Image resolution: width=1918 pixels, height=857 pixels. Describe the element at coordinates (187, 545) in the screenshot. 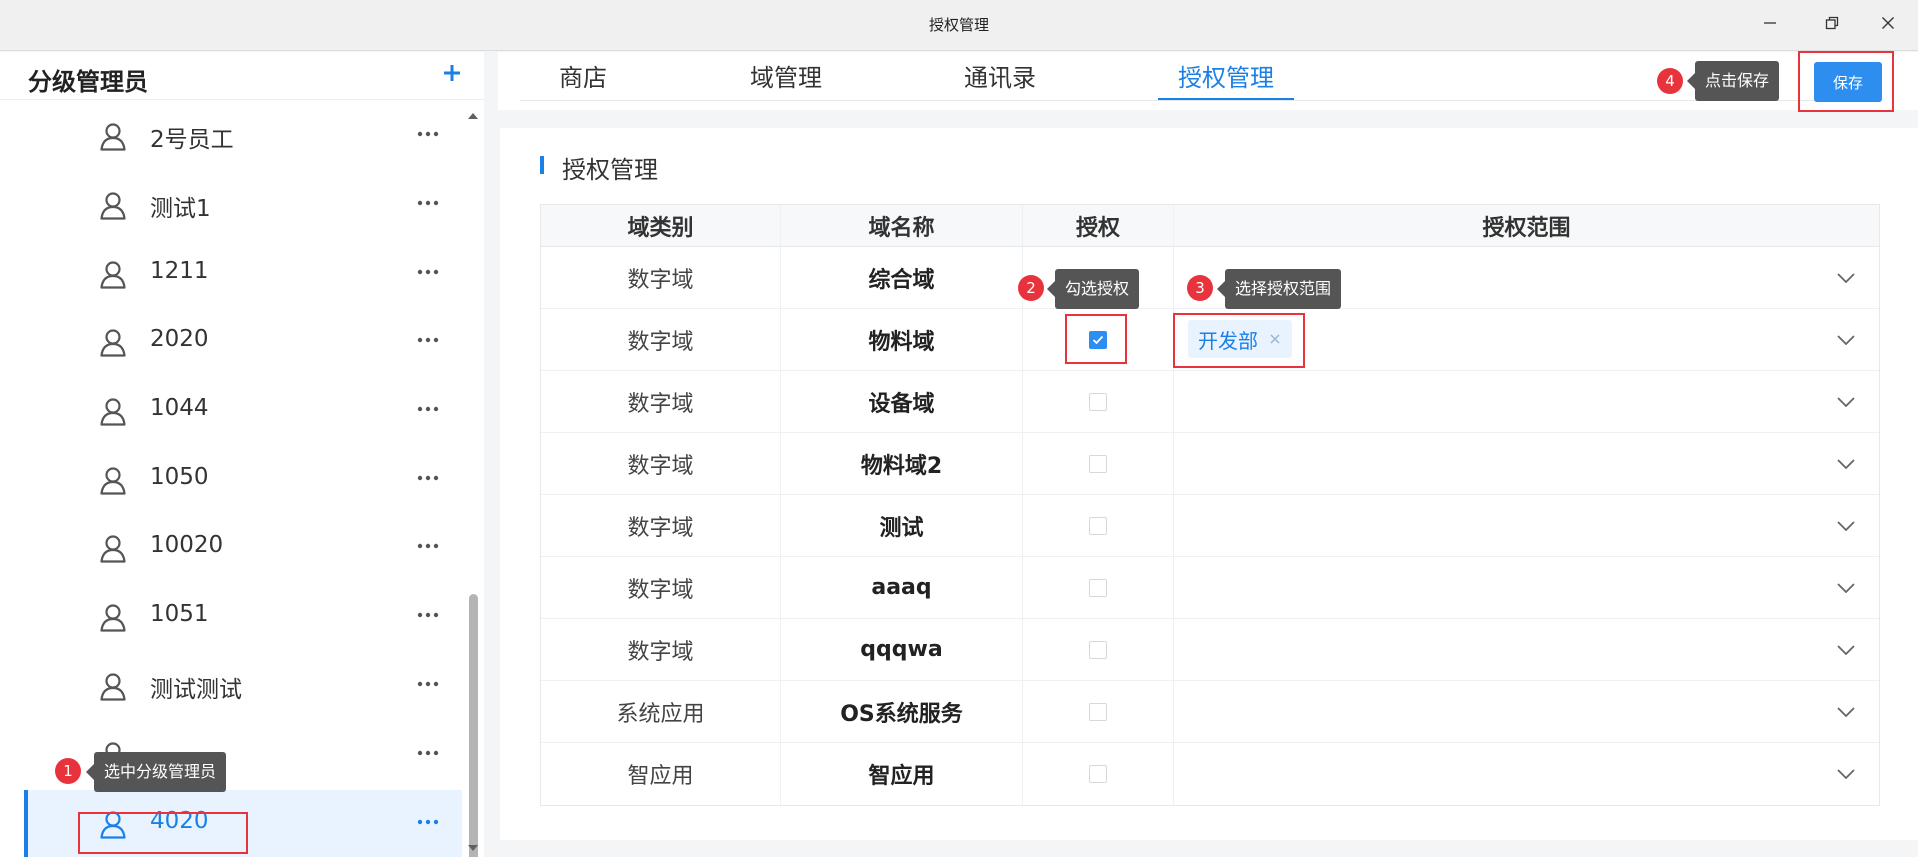

I see `sidebar-item-label: 10020` at that location.